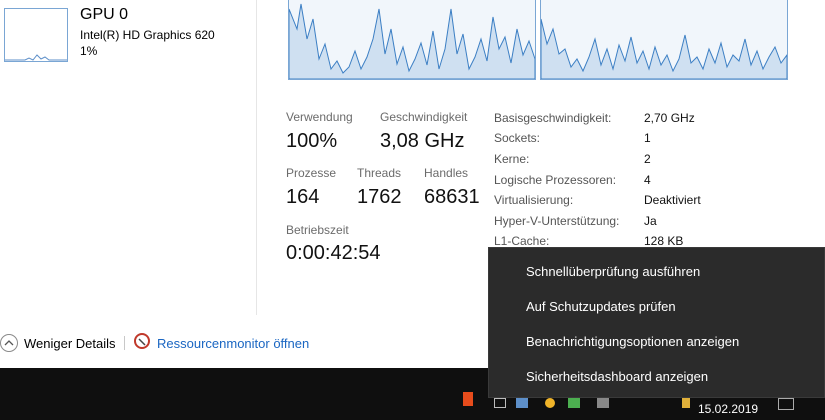 The height and width of the screenshot is (420, 825). I want to click on menu-item-security-dashboard: Sicherheitsdashboard anzeigen, so click(657, 376).